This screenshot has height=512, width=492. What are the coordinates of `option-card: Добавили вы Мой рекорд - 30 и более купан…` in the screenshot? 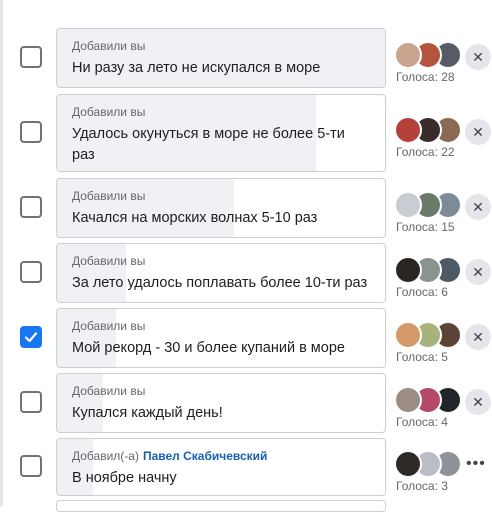 It's located at (221, 338).